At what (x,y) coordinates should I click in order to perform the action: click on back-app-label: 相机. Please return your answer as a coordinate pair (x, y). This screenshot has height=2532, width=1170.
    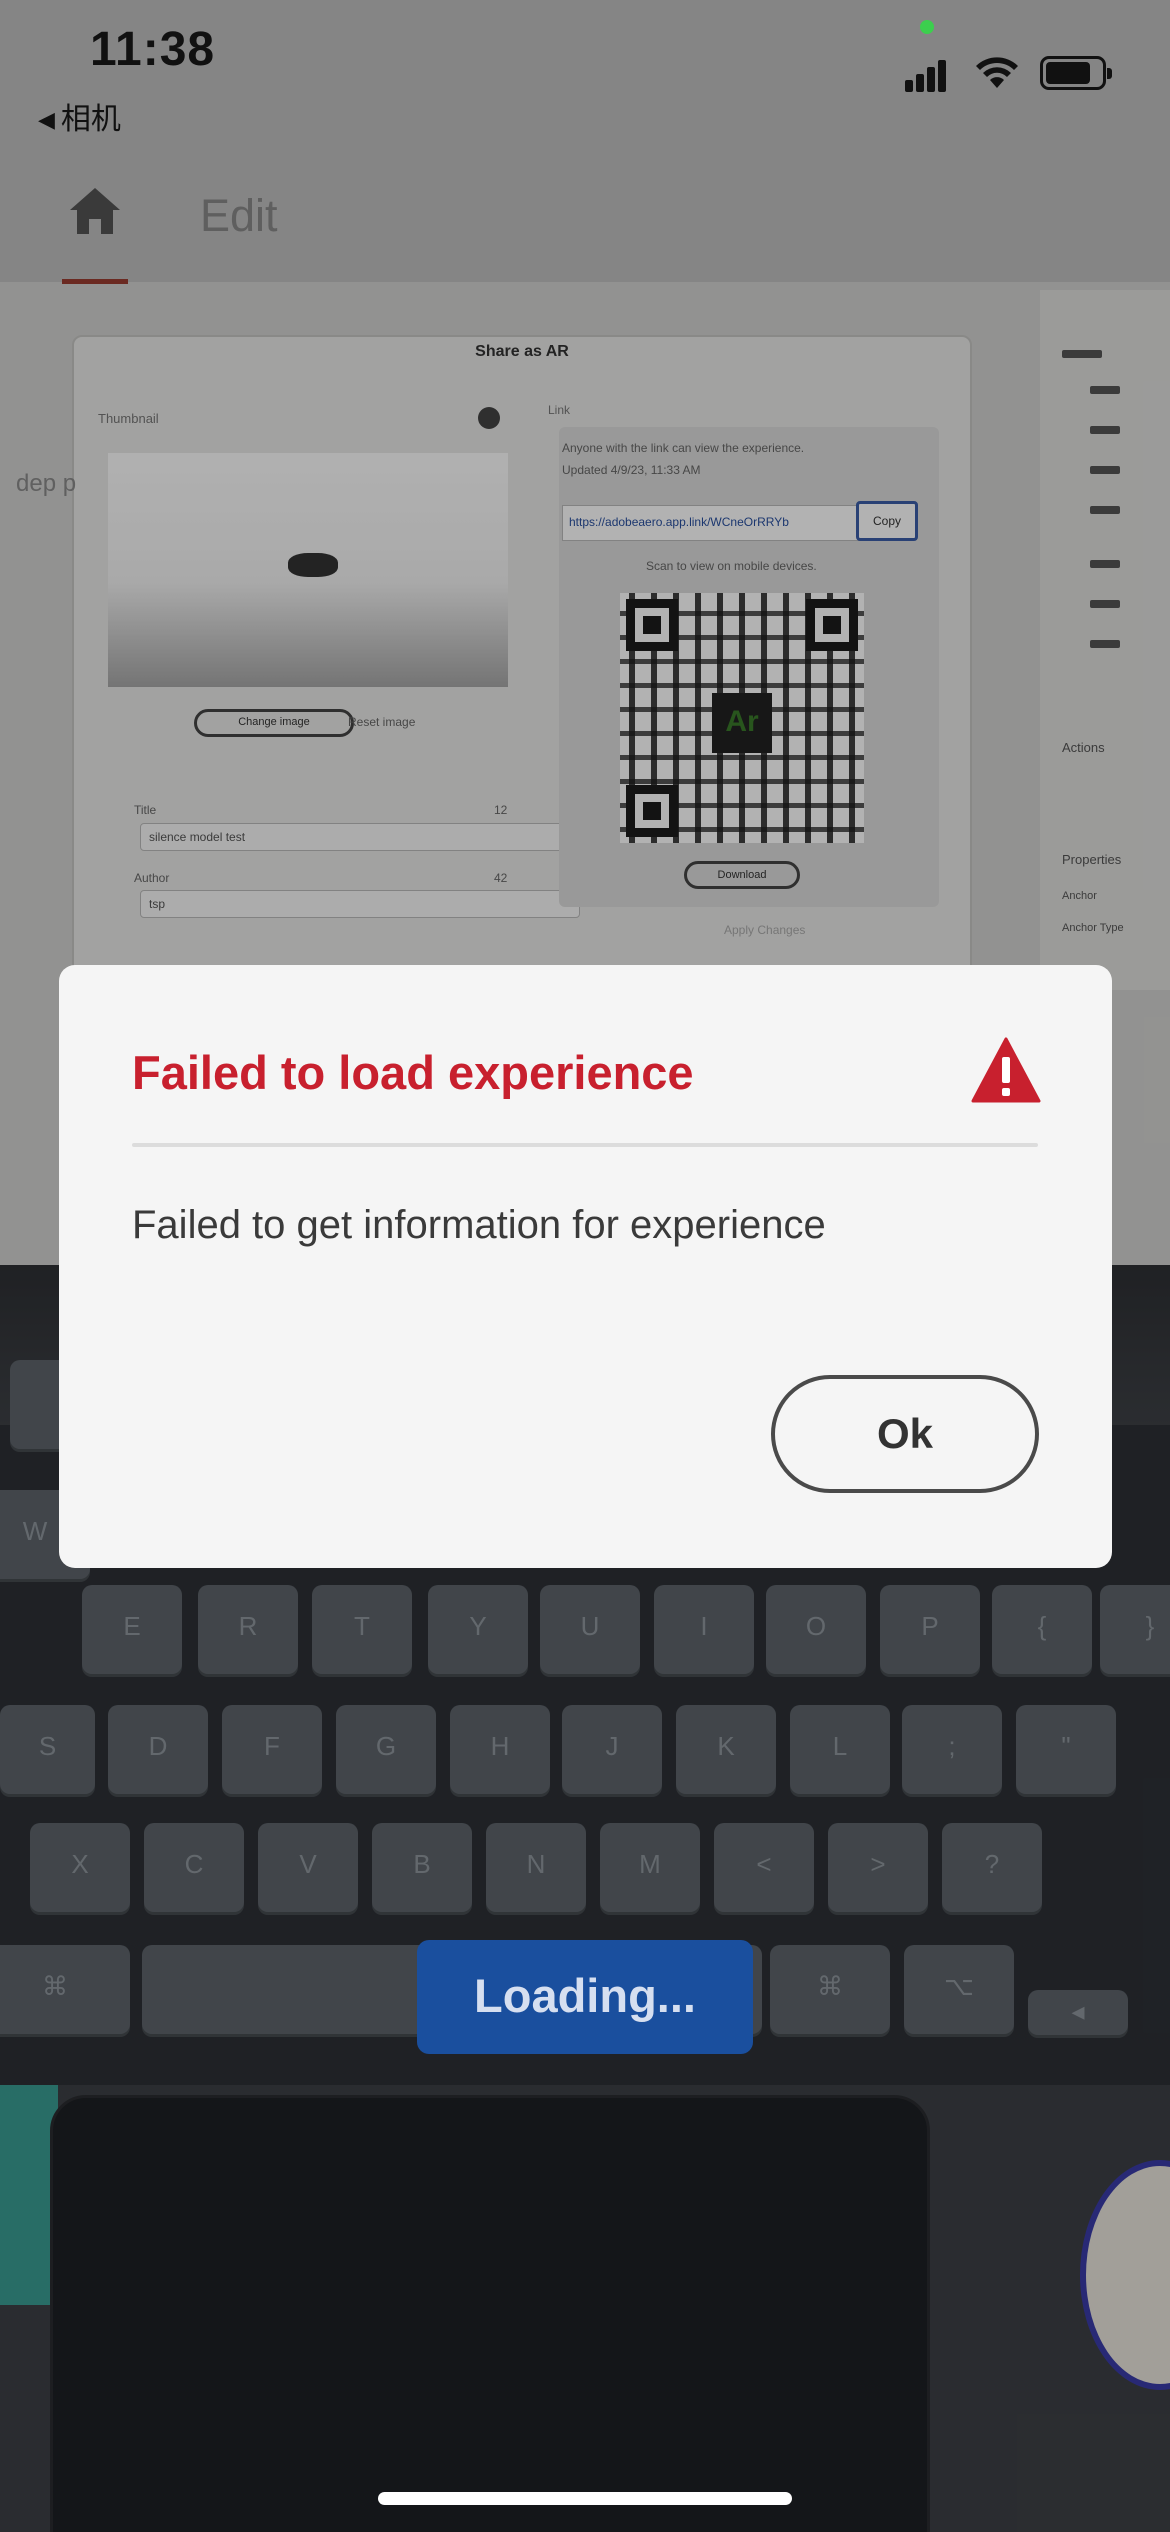
    Looking at the image, I should click on (90, 119).